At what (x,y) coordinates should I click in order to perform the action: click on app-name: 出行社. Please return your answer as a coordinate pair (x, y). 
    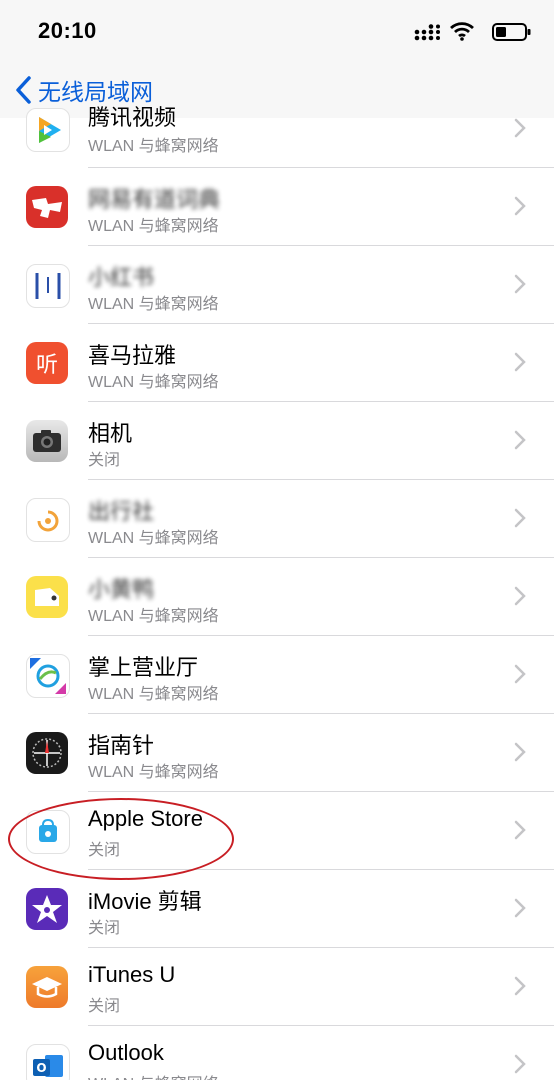
    Looking at the image, I should click on (121, 511).